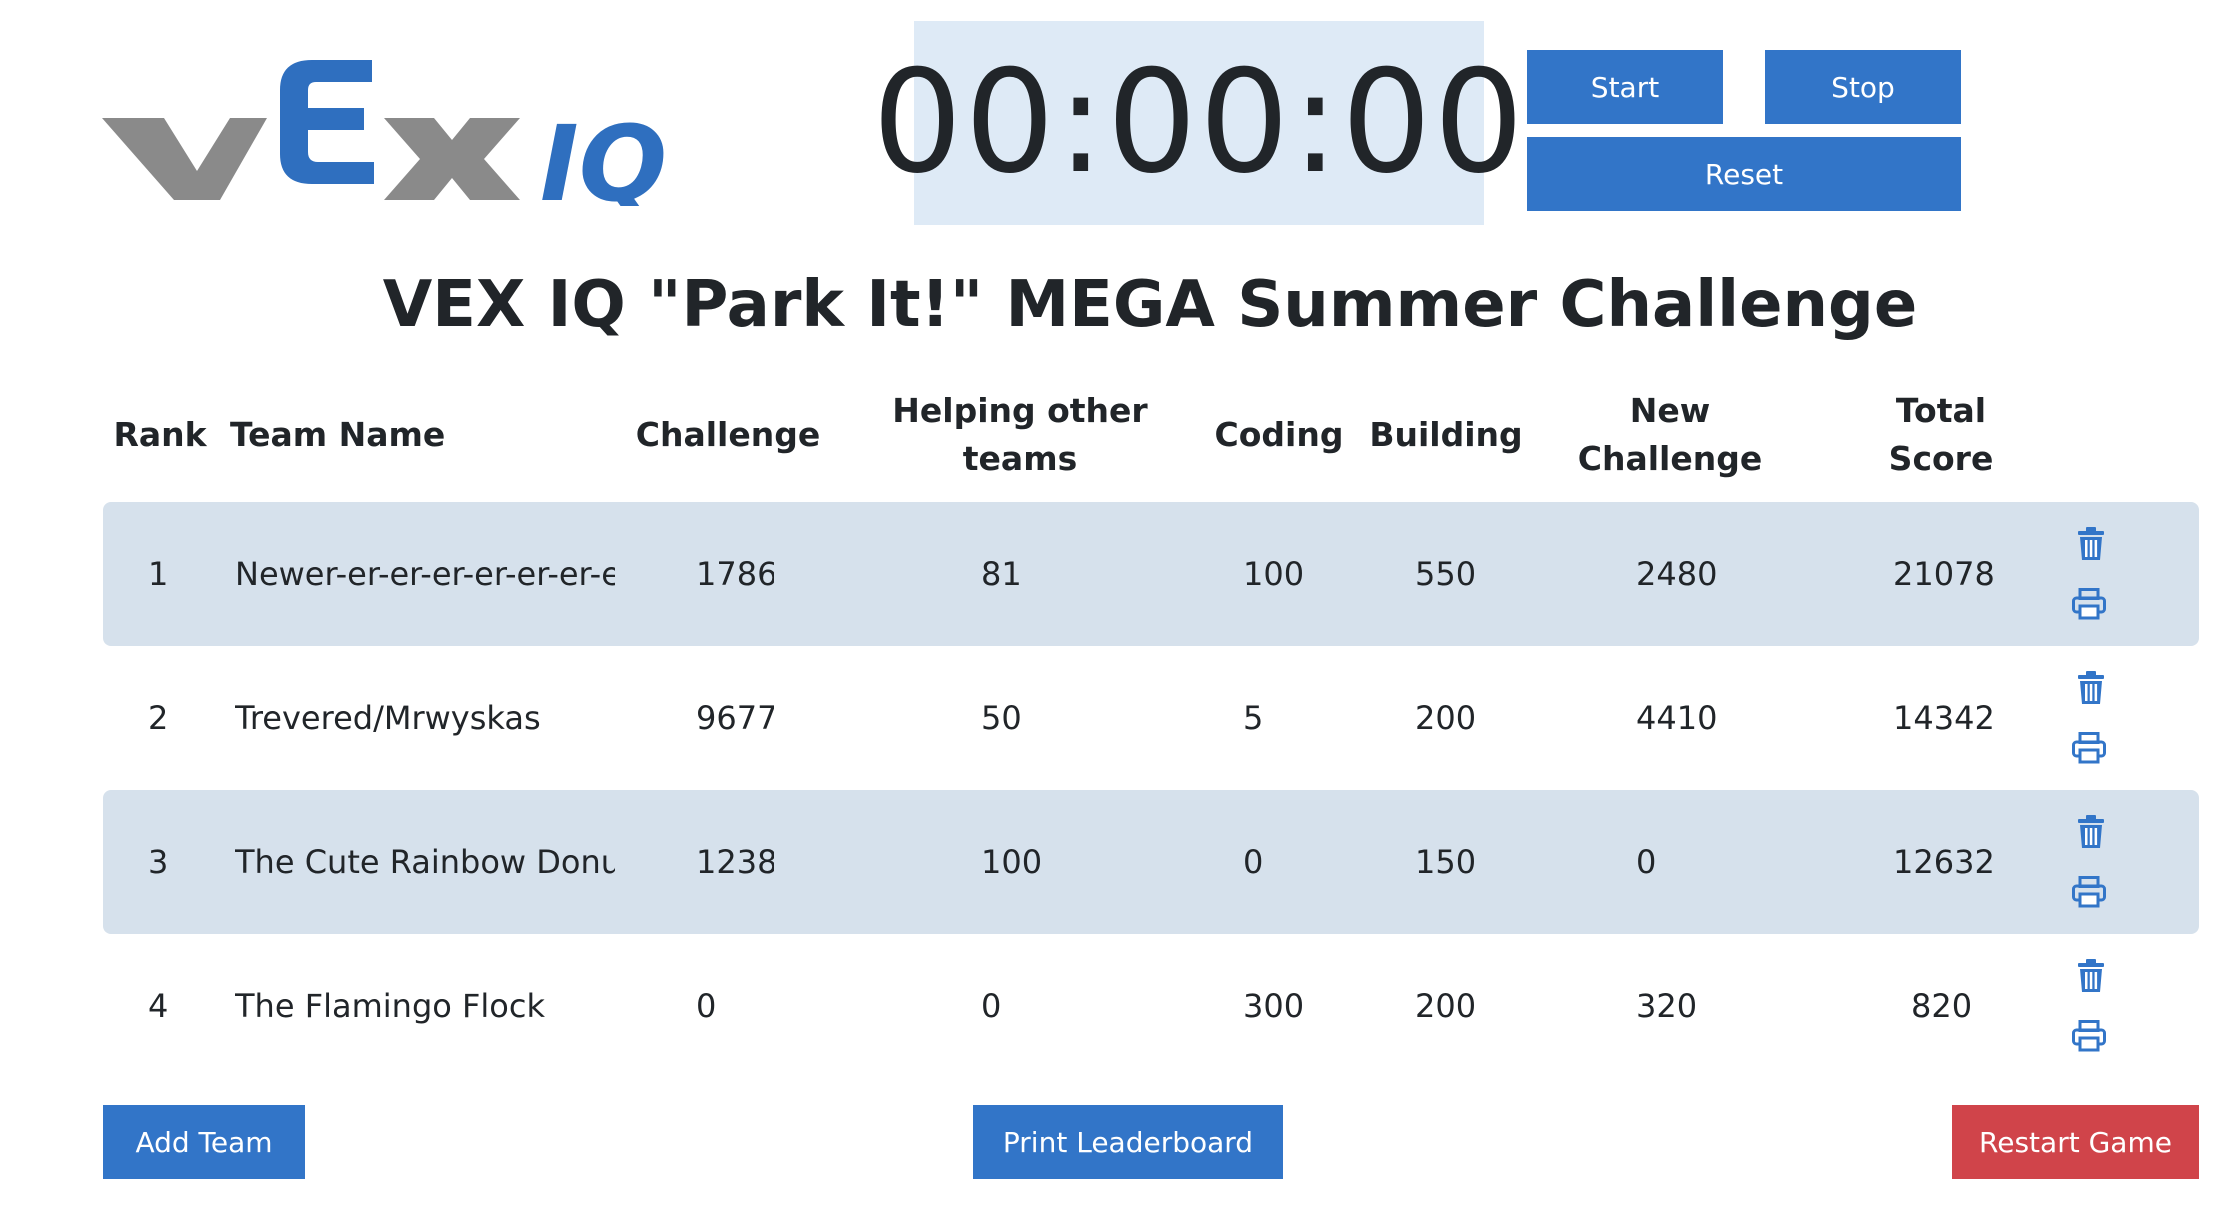 Image resolution: width=2224 pixels, height=1206 pixels. I want to click on cell-building: 150, so click(1446, 862).